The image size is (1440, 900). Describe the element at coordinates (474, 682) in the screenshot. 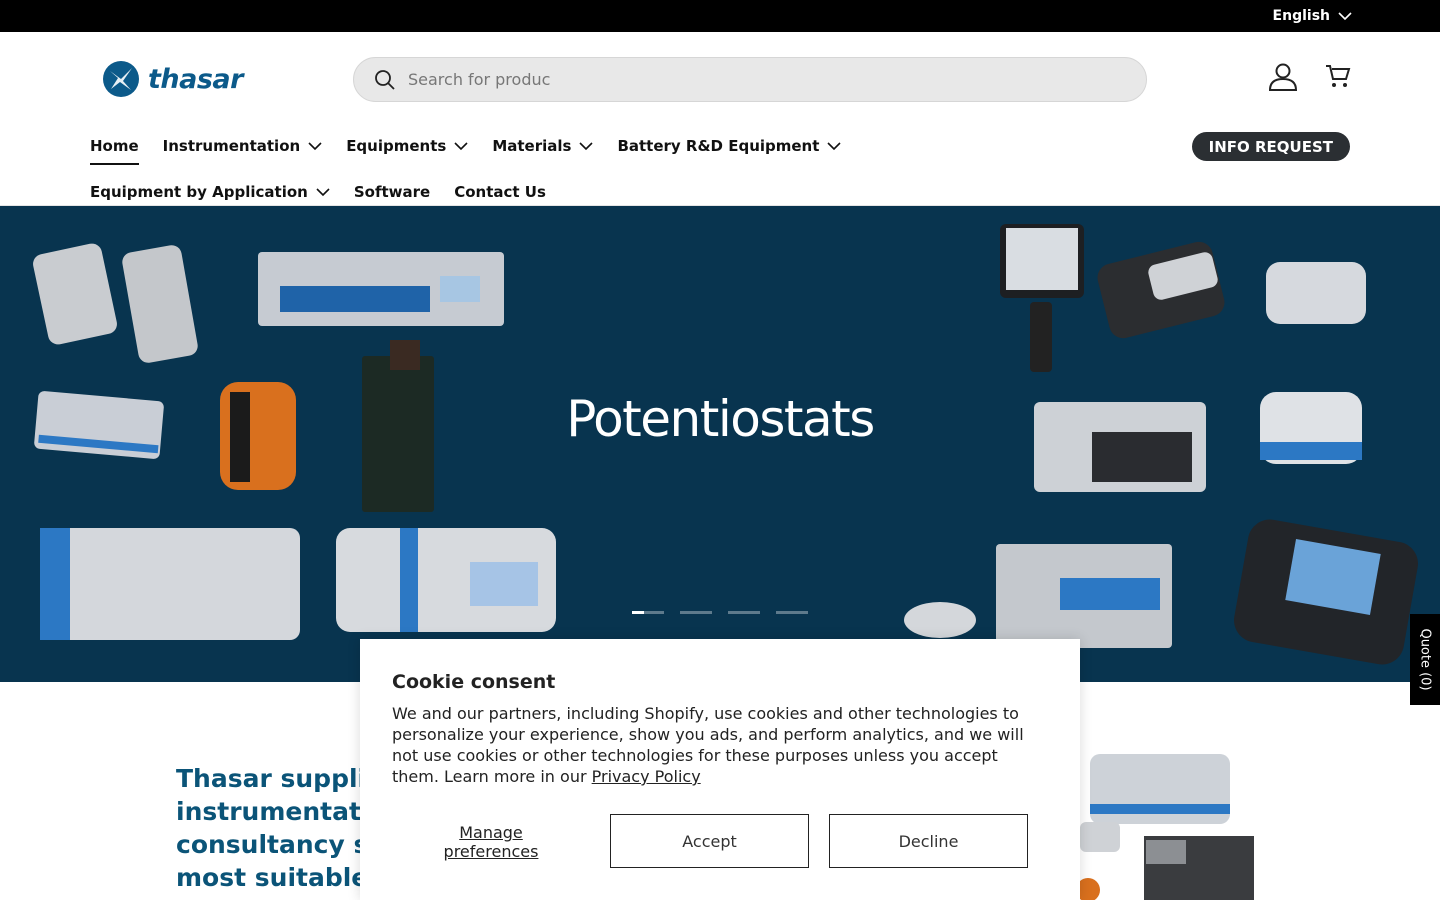

I see `cookie-title: Cookie consent` at that location.